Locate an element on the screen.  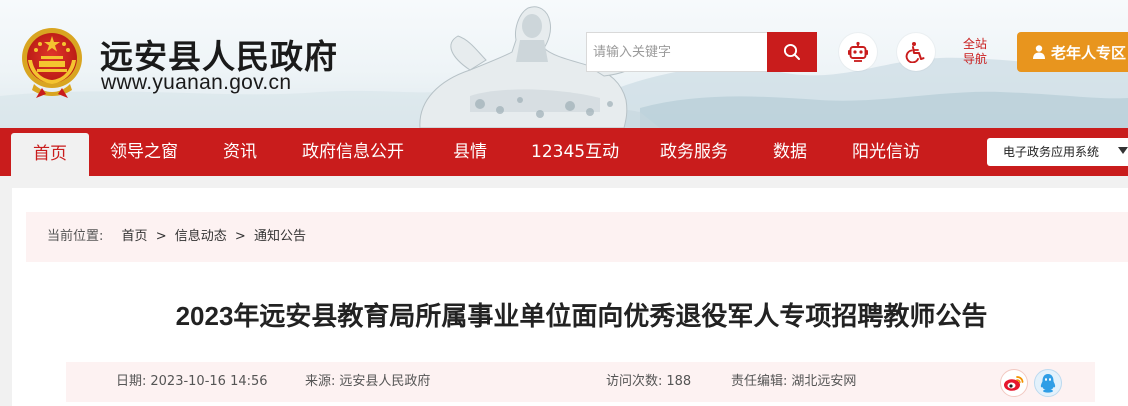
site-navigation-line1: 全站 is located at coordinates (974, 44).